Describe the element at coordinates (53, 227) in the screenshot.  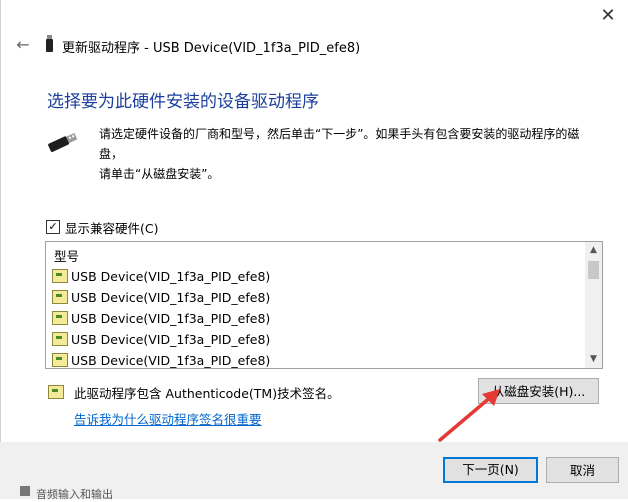
I see `checkbox-check-icon: ✓` at that location.